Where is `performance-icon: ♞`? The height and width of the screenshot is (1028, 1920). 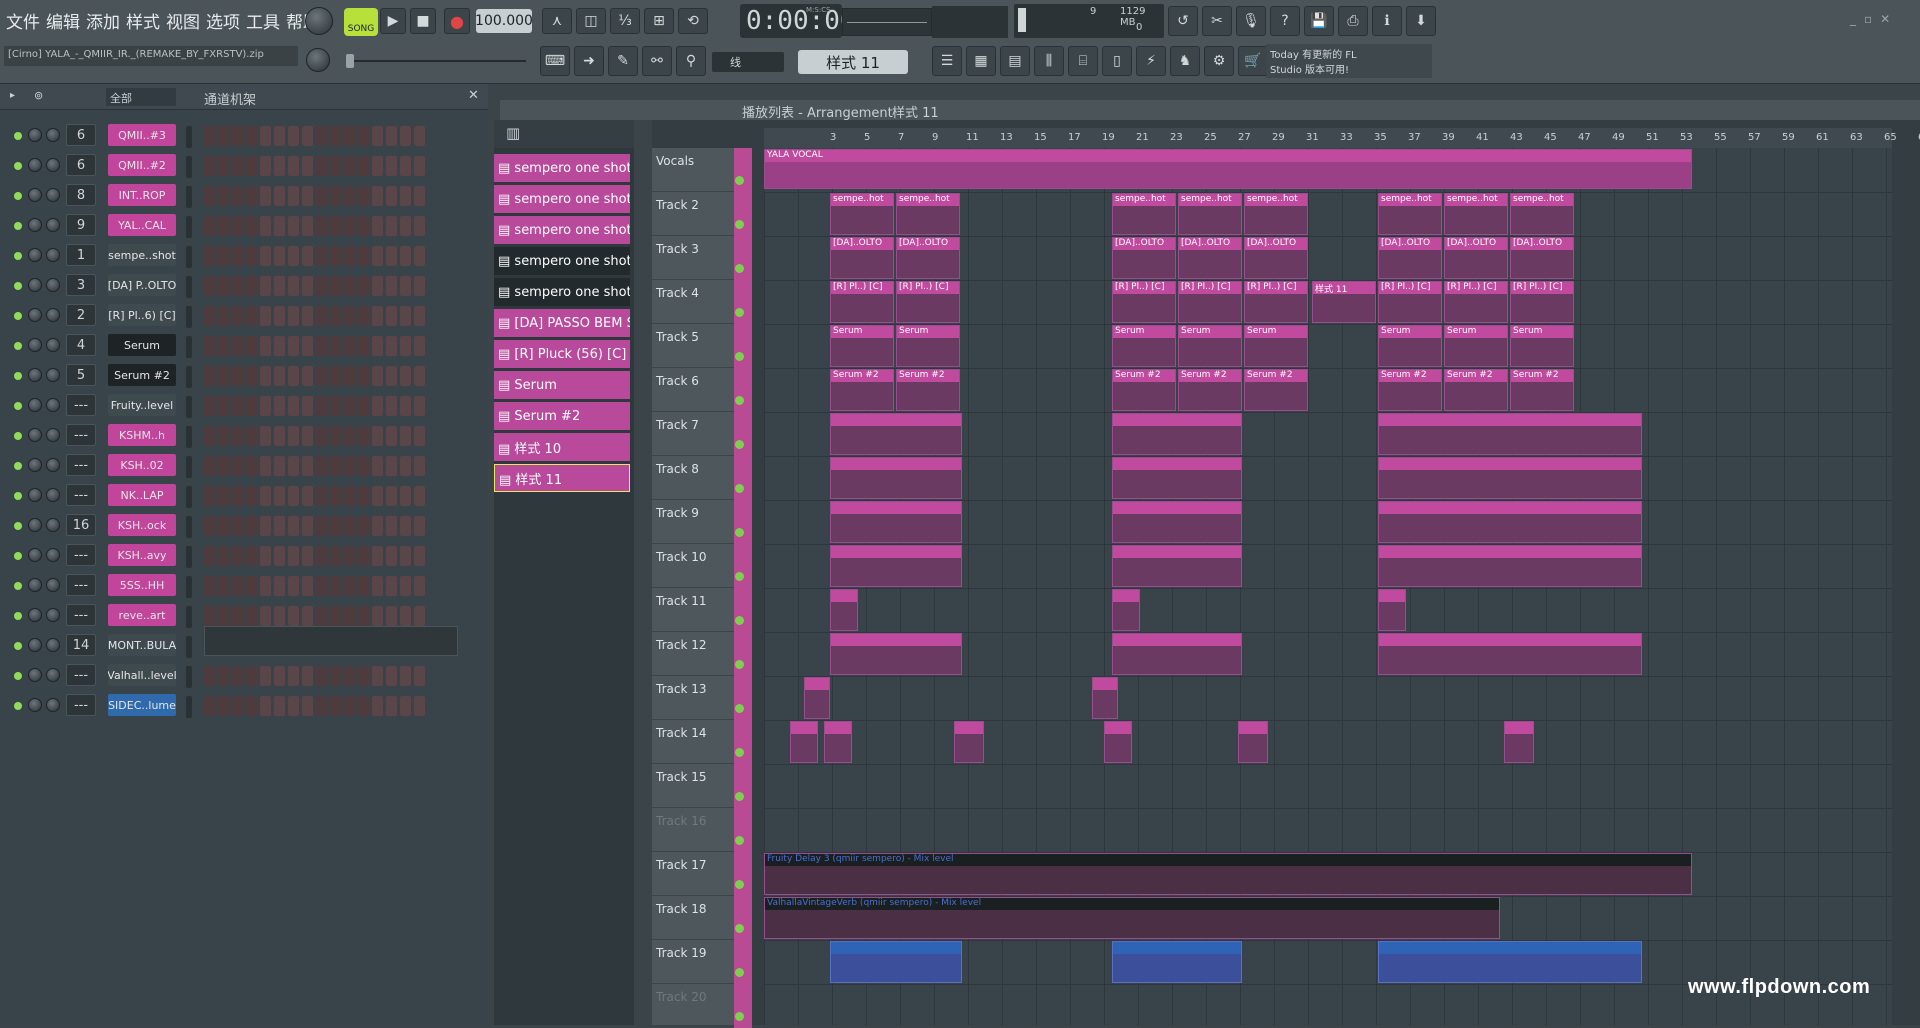
performance-icon: ♞ is located at coordinates (1185, 61).